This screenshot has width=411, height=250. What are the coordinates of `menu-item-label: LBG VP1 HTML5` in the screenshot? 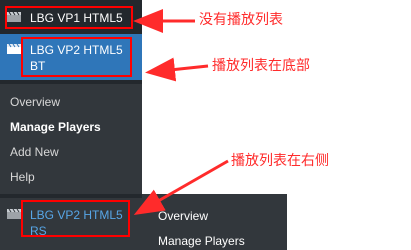 It's located at (76, 18).